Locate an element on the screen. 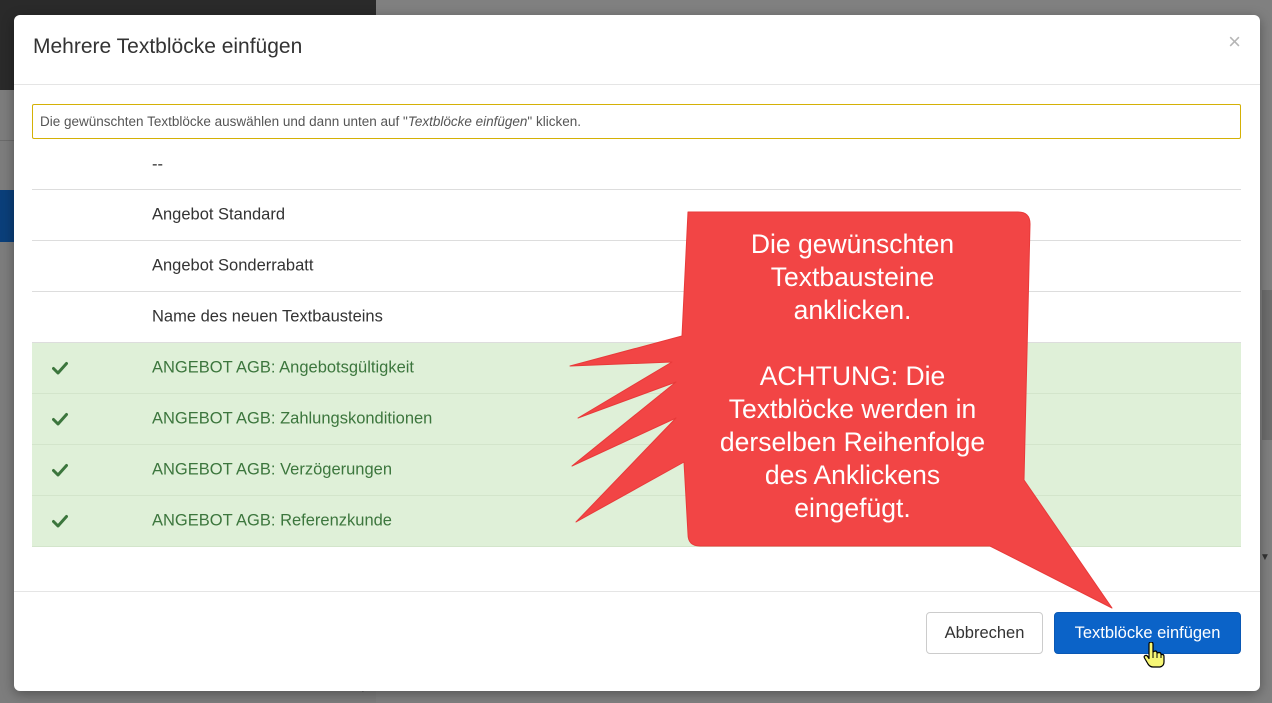 This screenshot has height=703, width=1272. modal-title: Mehrere Textblöcke einfügen is located at coordinates (168, 46).